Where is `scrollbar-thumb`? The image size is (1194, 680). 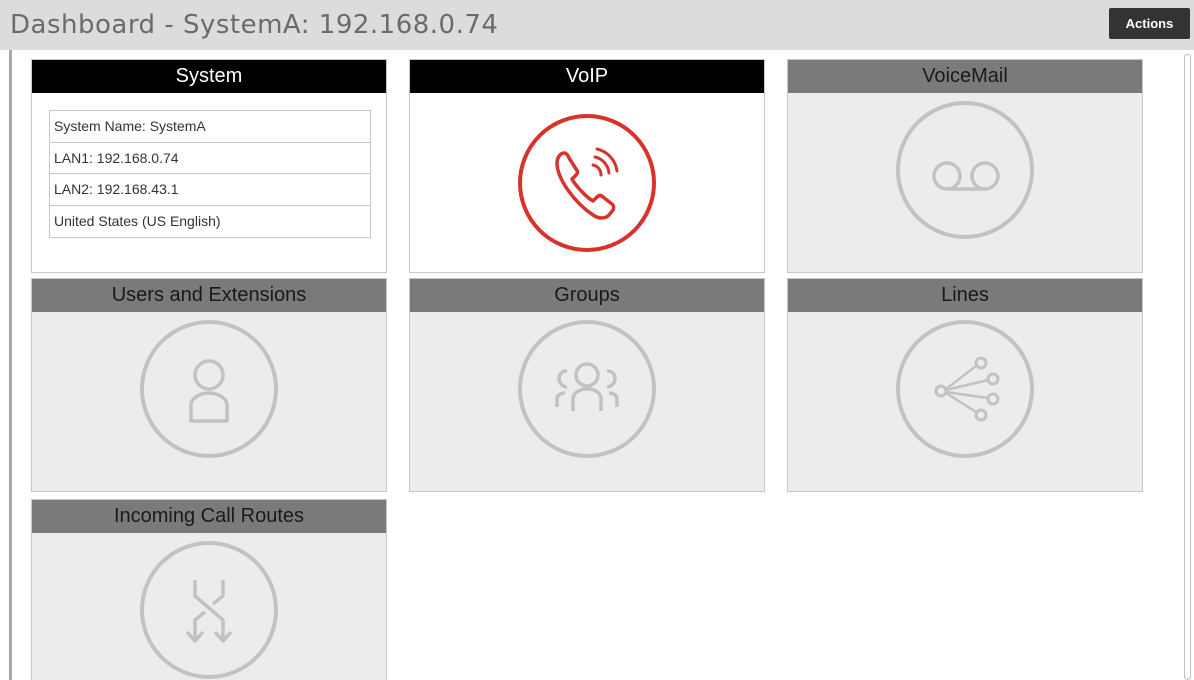
scrollbar-thumb is located at coordinates (1187, 367).